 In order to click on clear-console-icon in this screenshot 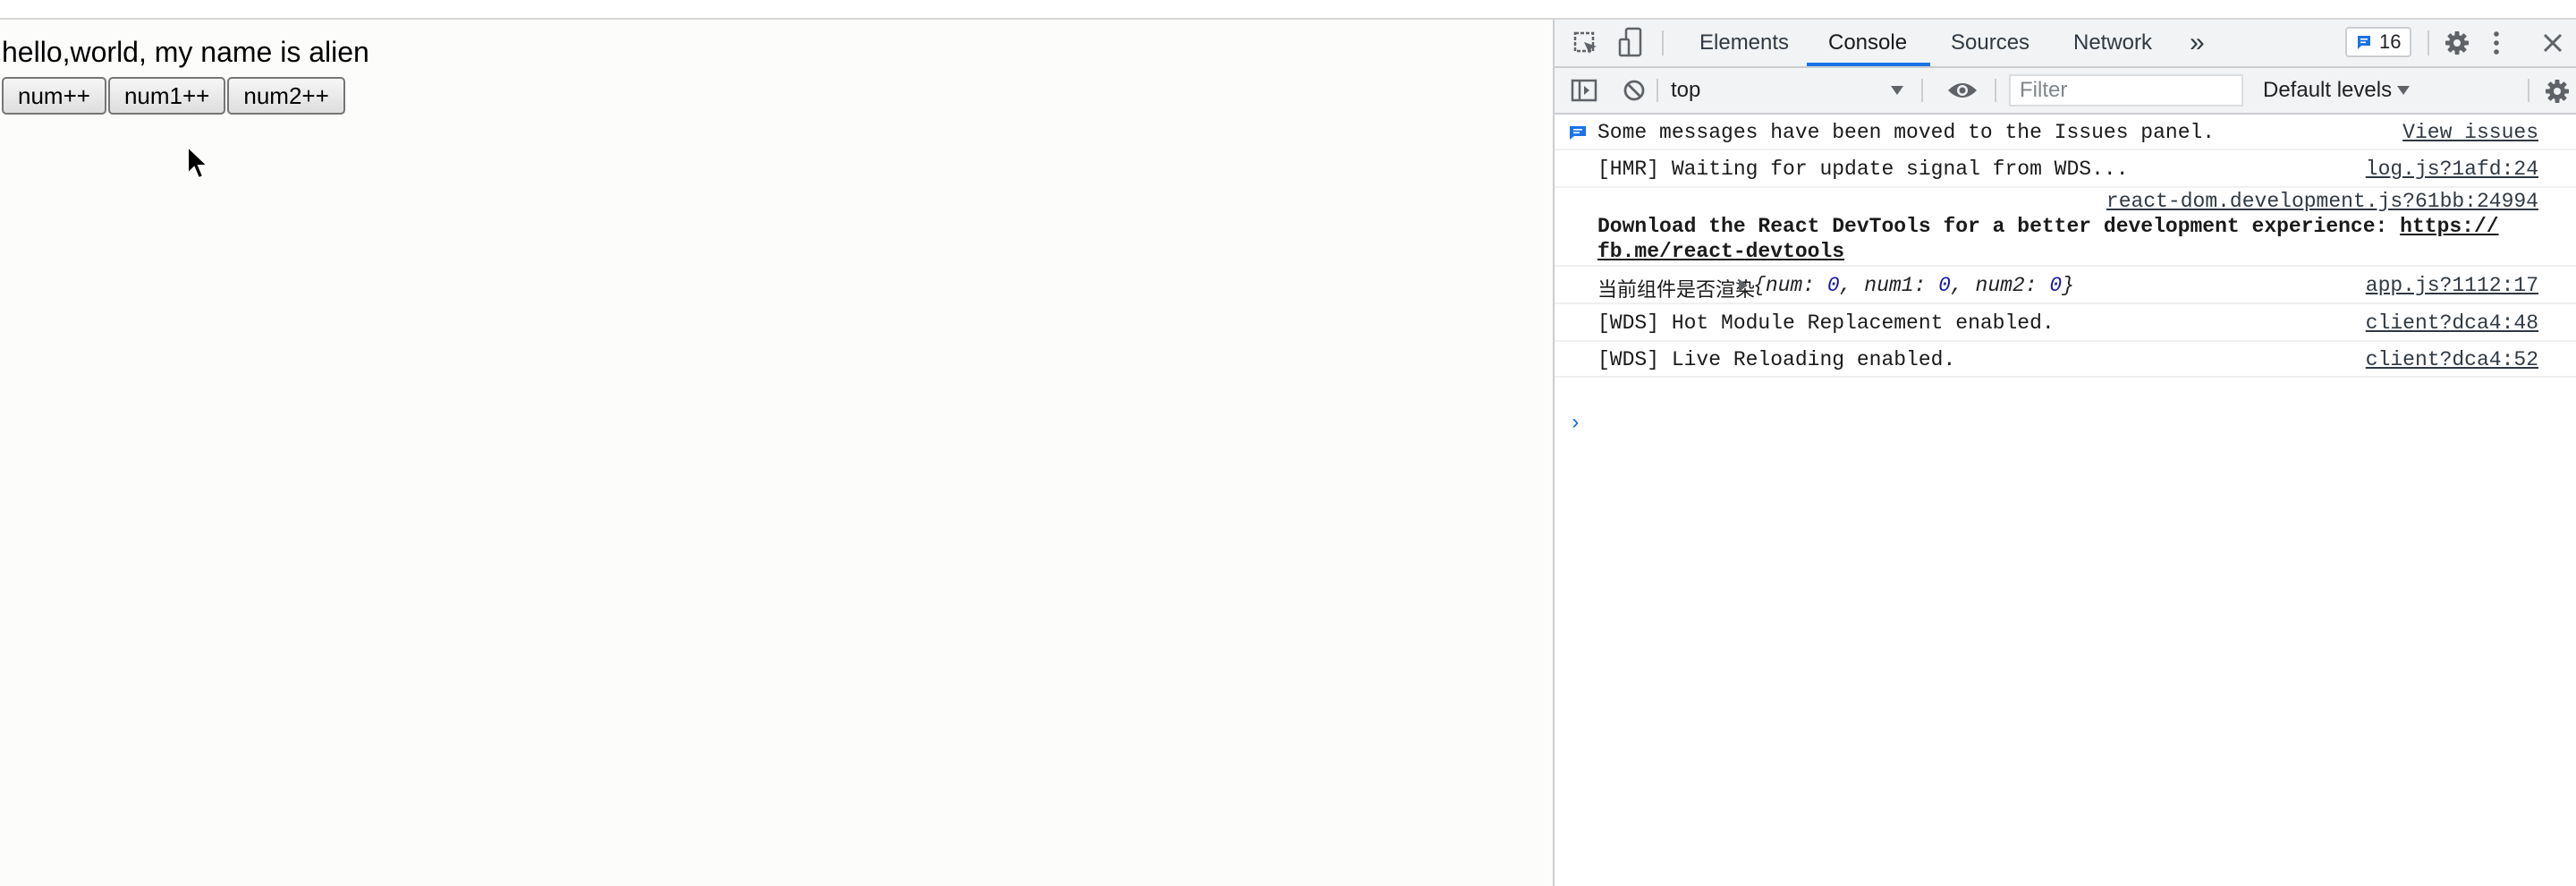, I will do `click(1634, 90)`.